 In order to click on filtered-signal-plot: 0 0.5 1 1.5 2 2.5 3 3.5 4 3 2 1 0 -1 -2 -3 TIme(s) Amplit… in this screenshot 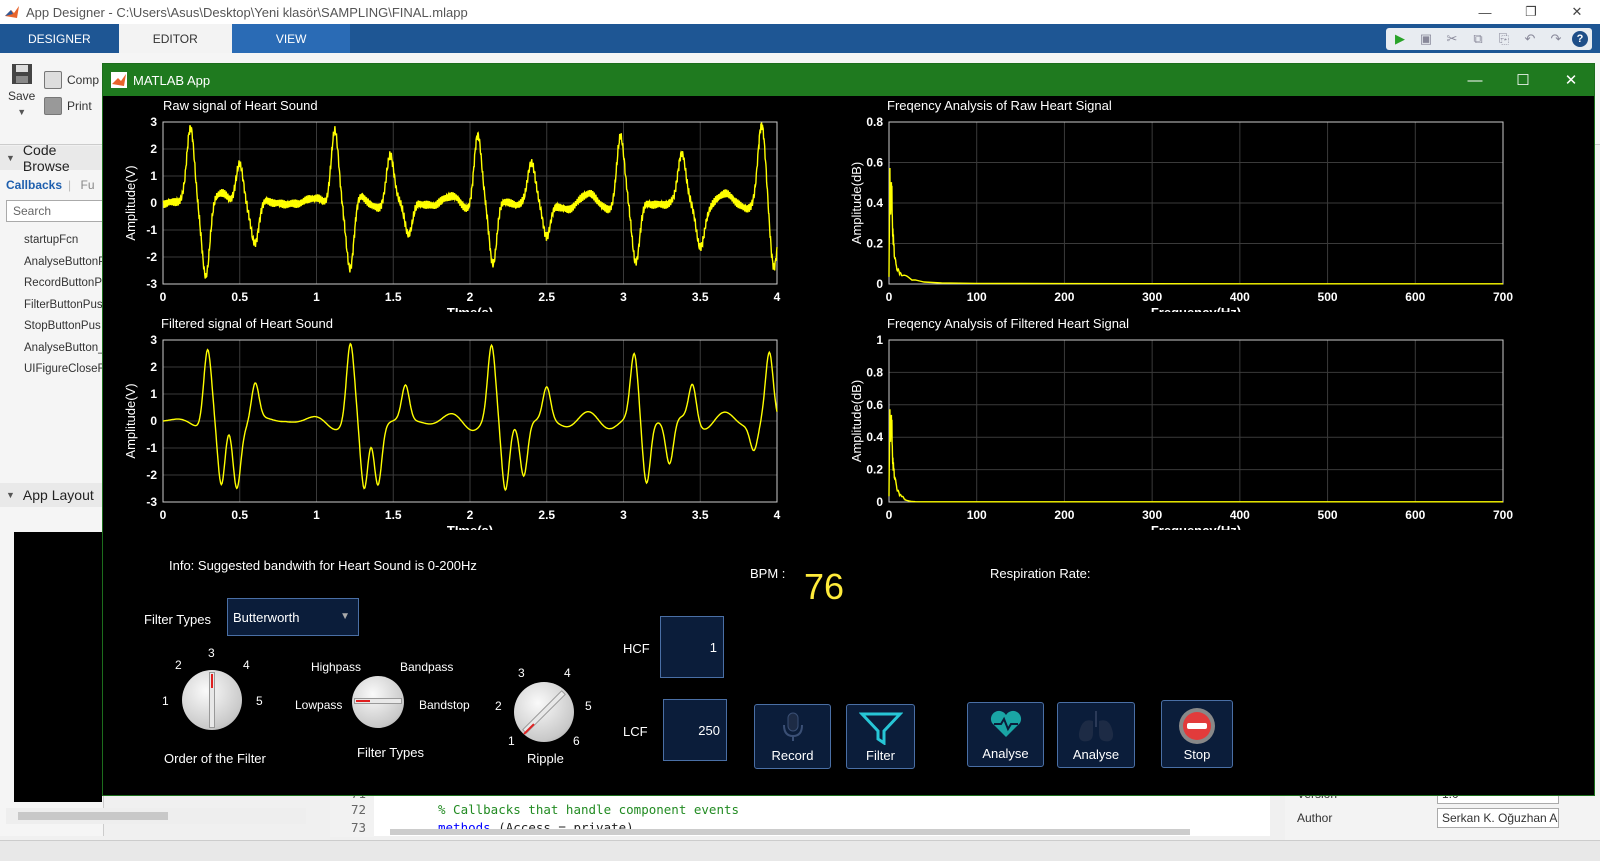, I will do `click(452, 430)`.